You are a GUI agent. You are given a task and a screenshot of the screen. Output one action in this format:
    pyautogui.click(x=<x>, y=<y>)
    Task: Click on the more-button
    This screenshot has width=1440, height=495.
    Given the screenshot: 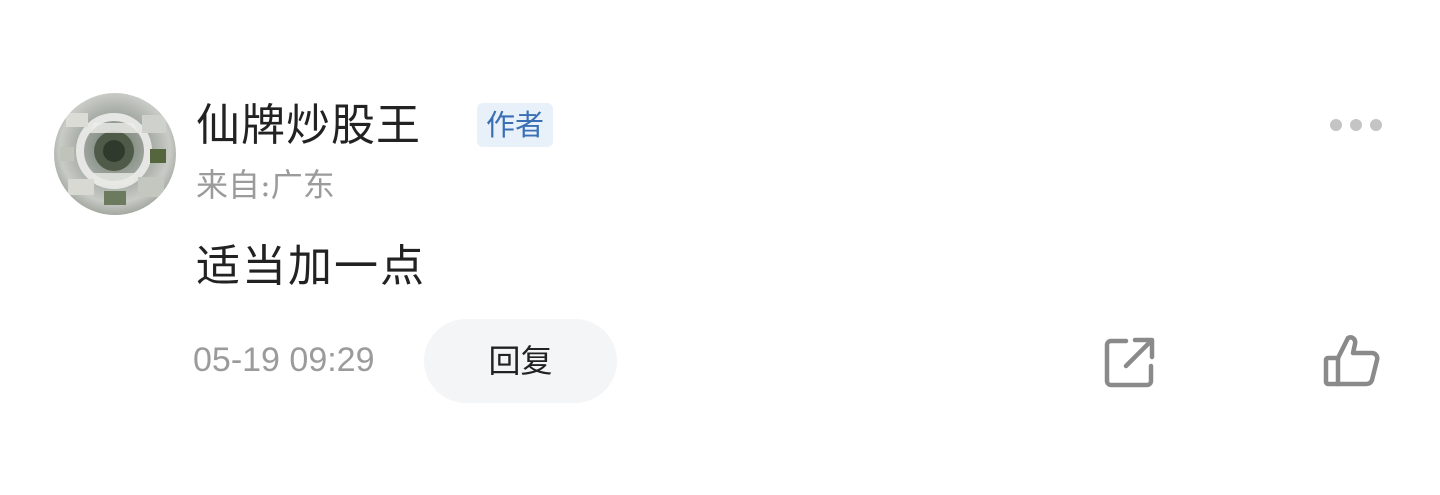 What is the action you would take?
    pyautogui.click(x=1358, y=125)
    